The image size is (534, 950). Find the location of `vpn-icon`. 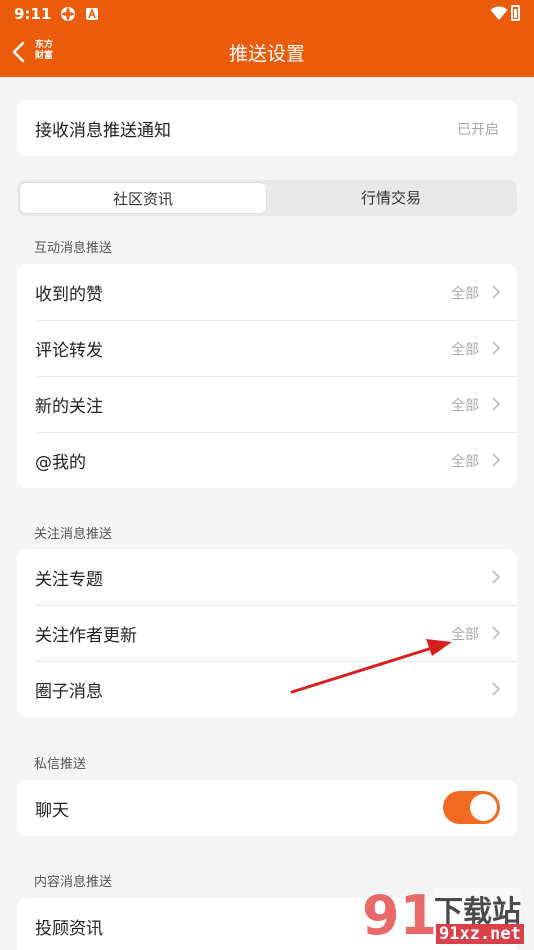

vpn-icon is located at coordinates (68, 14).